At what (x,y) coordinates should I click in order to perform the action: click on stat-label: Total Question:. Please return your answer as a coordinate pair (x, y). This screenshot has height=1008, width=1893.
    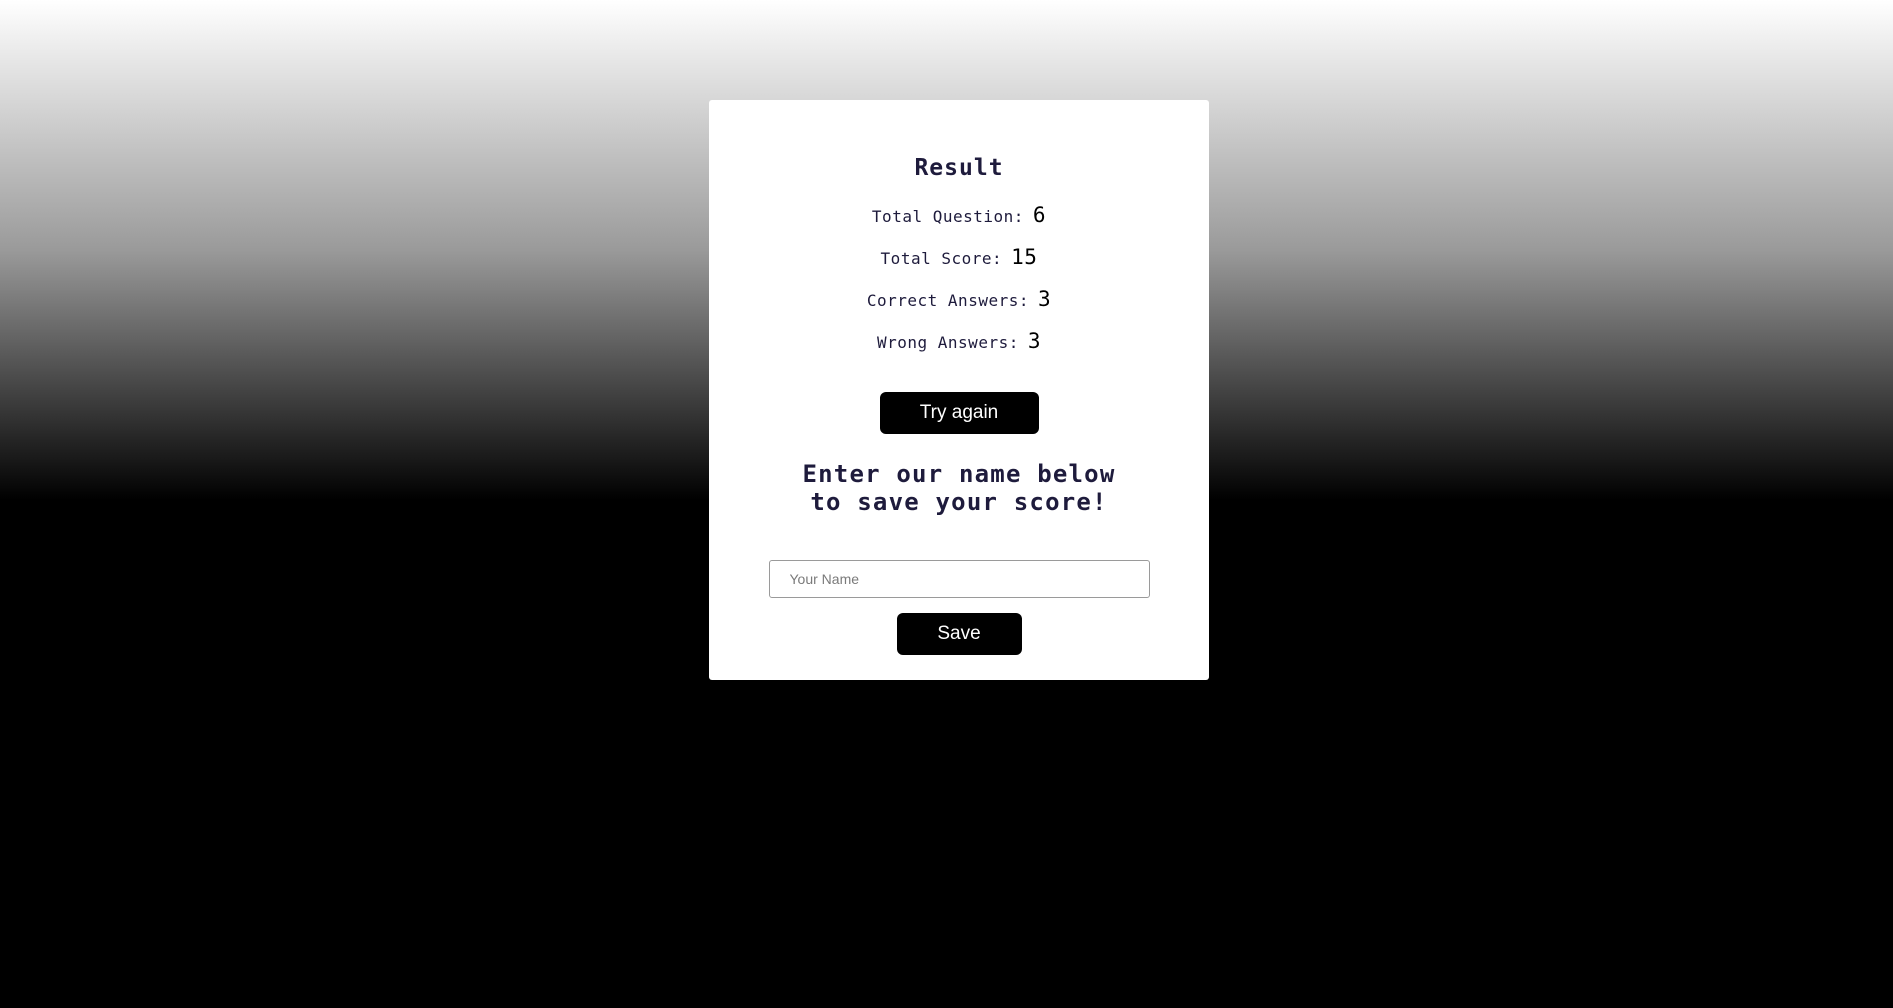
    Looking at the image, I should click on (947, 216).